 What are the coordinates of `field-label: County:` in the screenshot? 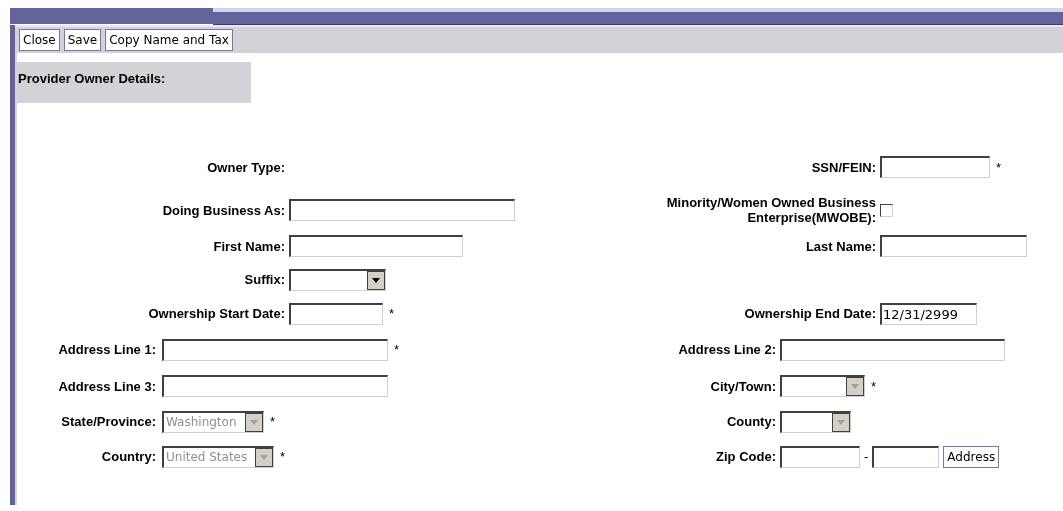 It's located at (751, 421).